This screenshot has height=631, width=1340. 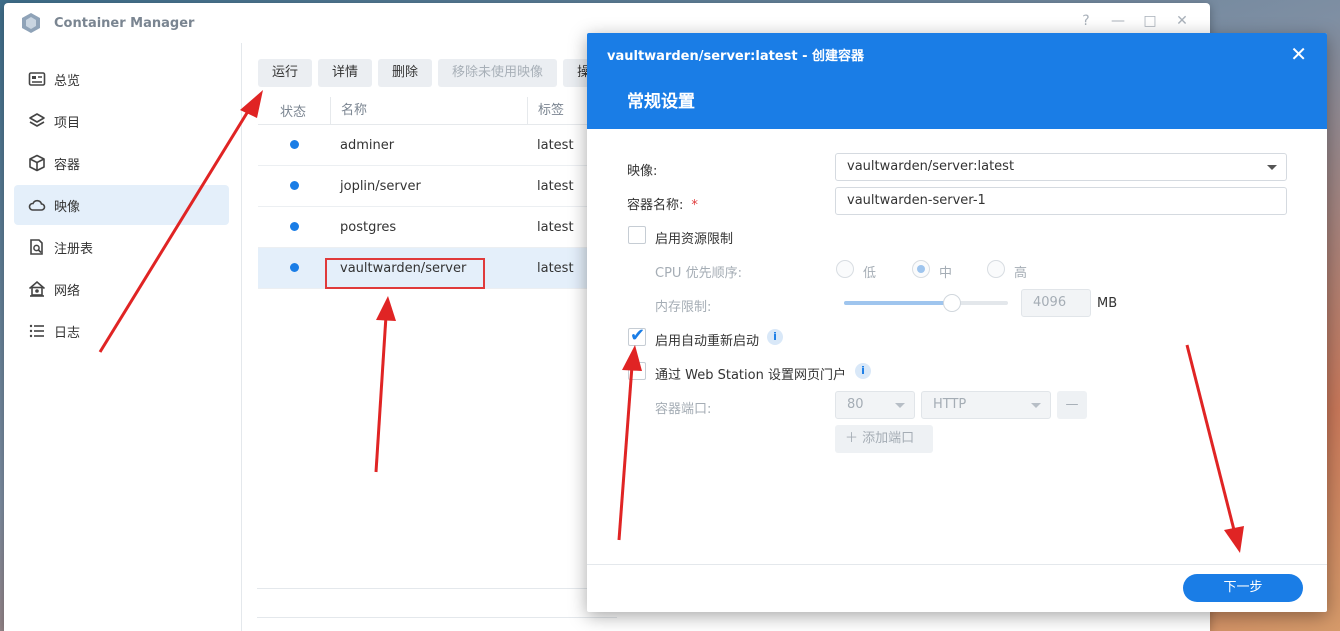 I want to click on sidebar-item-containers: 容器, so click(x=121, y=163).